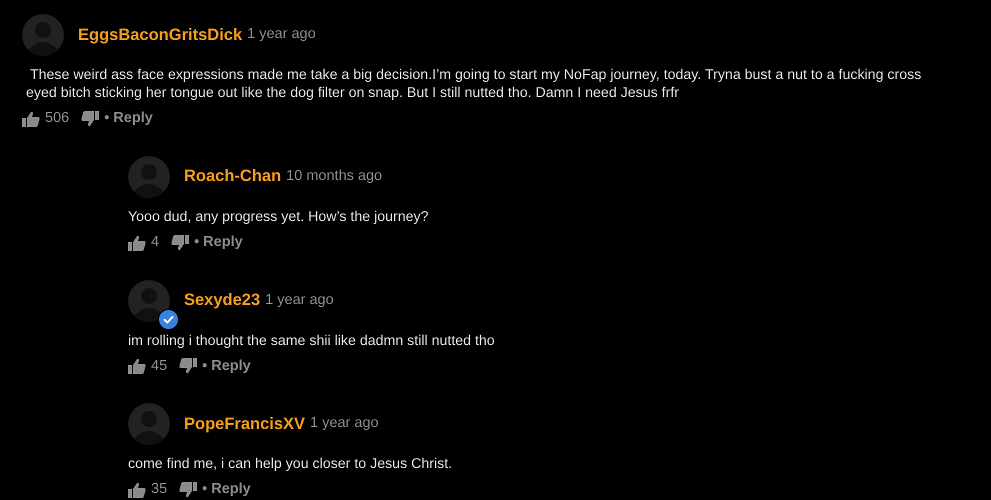  I want to click on comment-text: come find me, i can help you closer to Jesus Christ., so click(291, 464).